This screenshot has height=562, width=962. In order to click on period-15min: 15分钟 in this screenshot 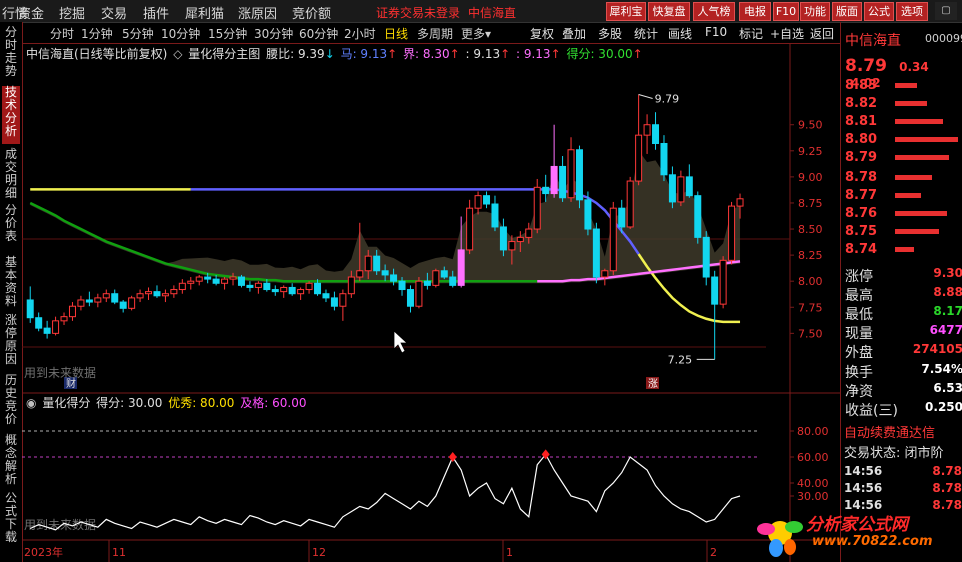, I will do `click(227, 33)`.